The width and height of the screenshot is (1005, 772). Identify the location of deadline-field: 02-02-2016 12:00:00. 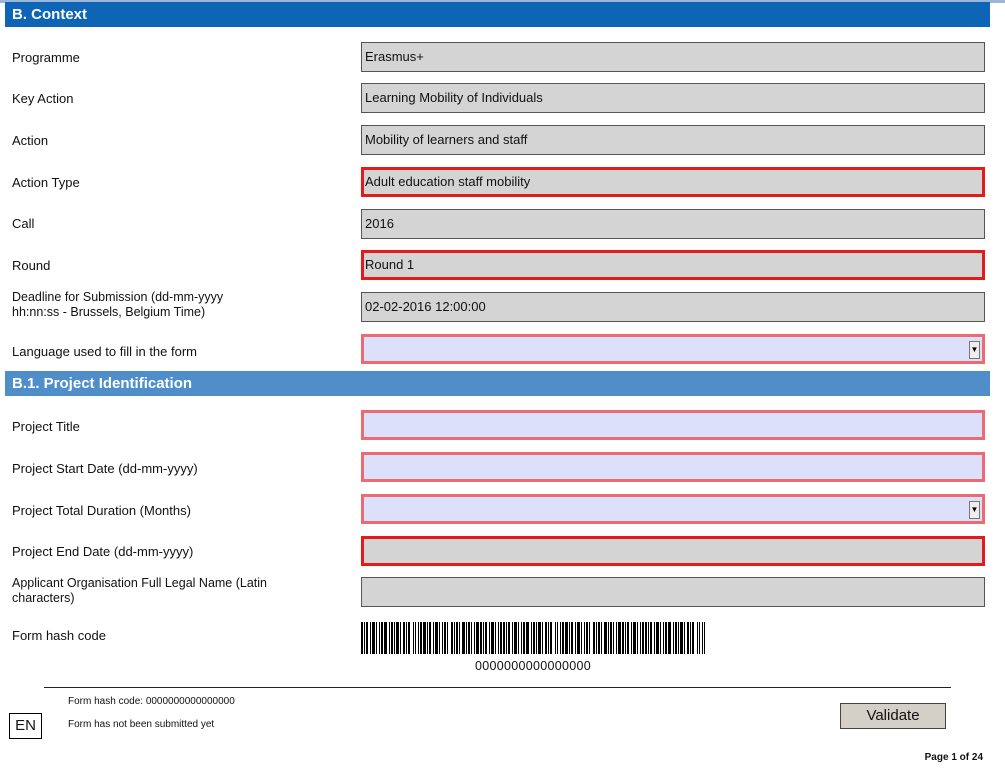
(673, 307).